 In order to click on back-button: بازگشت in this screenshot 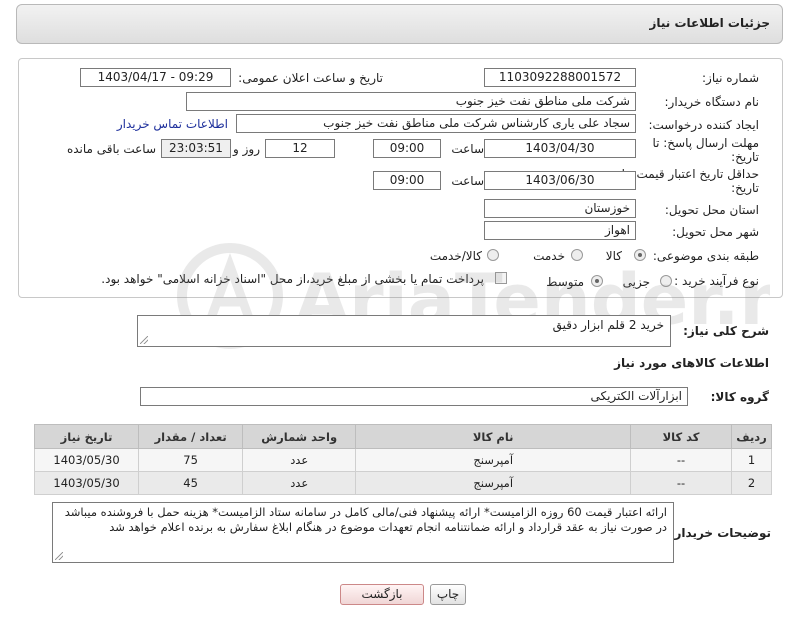, I will do `click(382, 594)`.